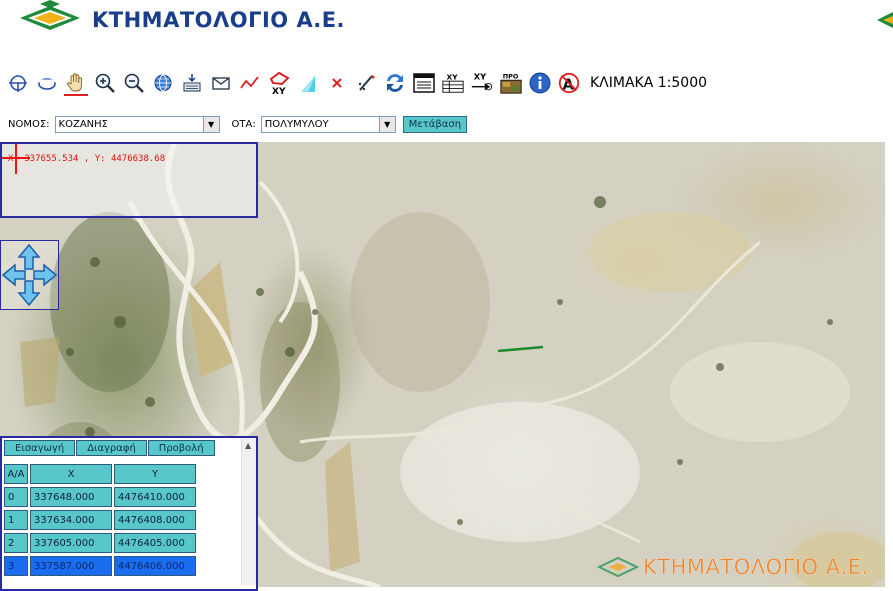  I want to click on row-id: 3, so click(16, 566).